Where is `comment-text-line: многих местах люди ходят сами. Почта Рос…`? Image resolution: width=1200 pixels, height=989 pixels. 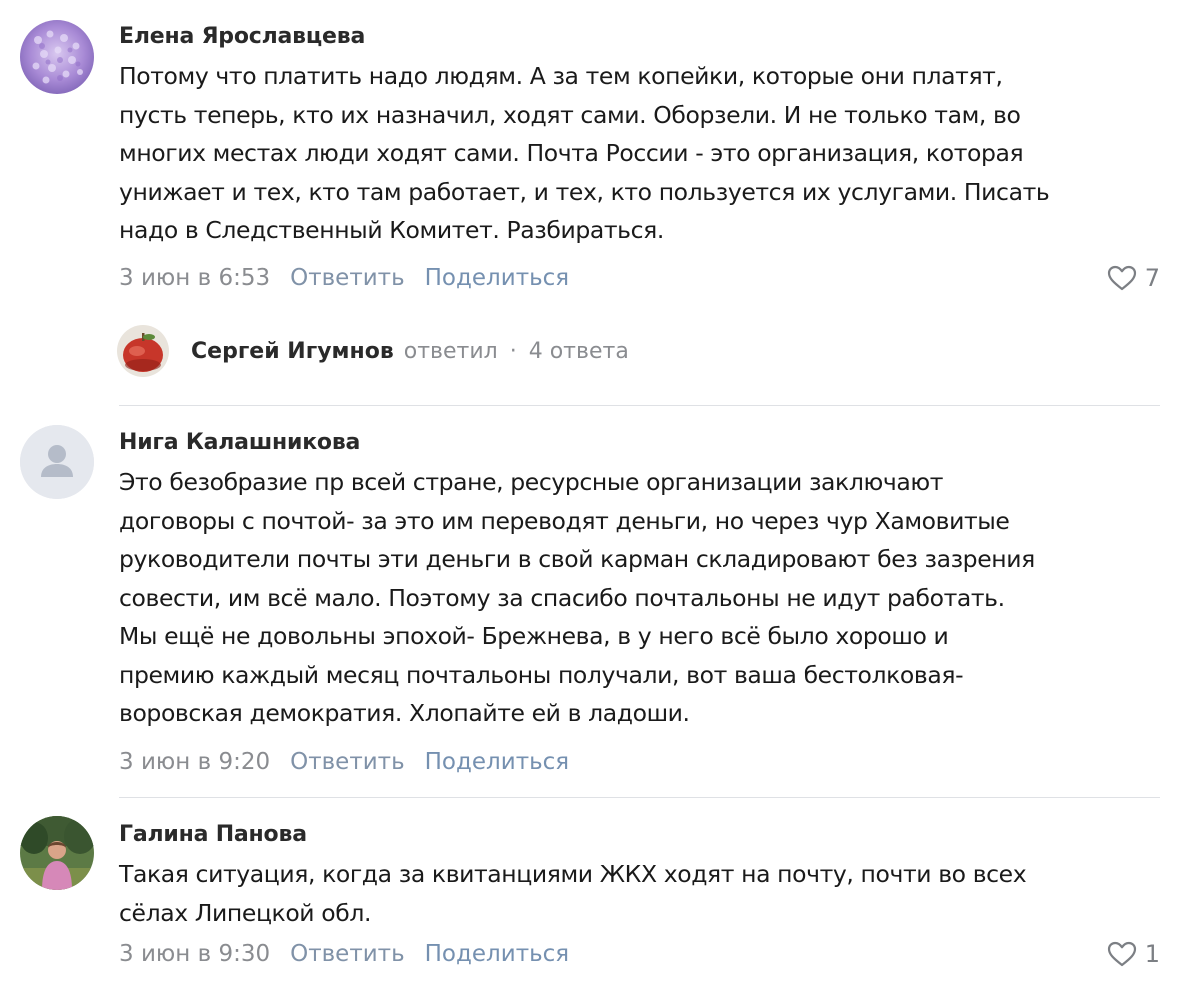
comment-text-line: многих местах люди ходят сами. Почта Рос… is located at coordinates (571, 153).